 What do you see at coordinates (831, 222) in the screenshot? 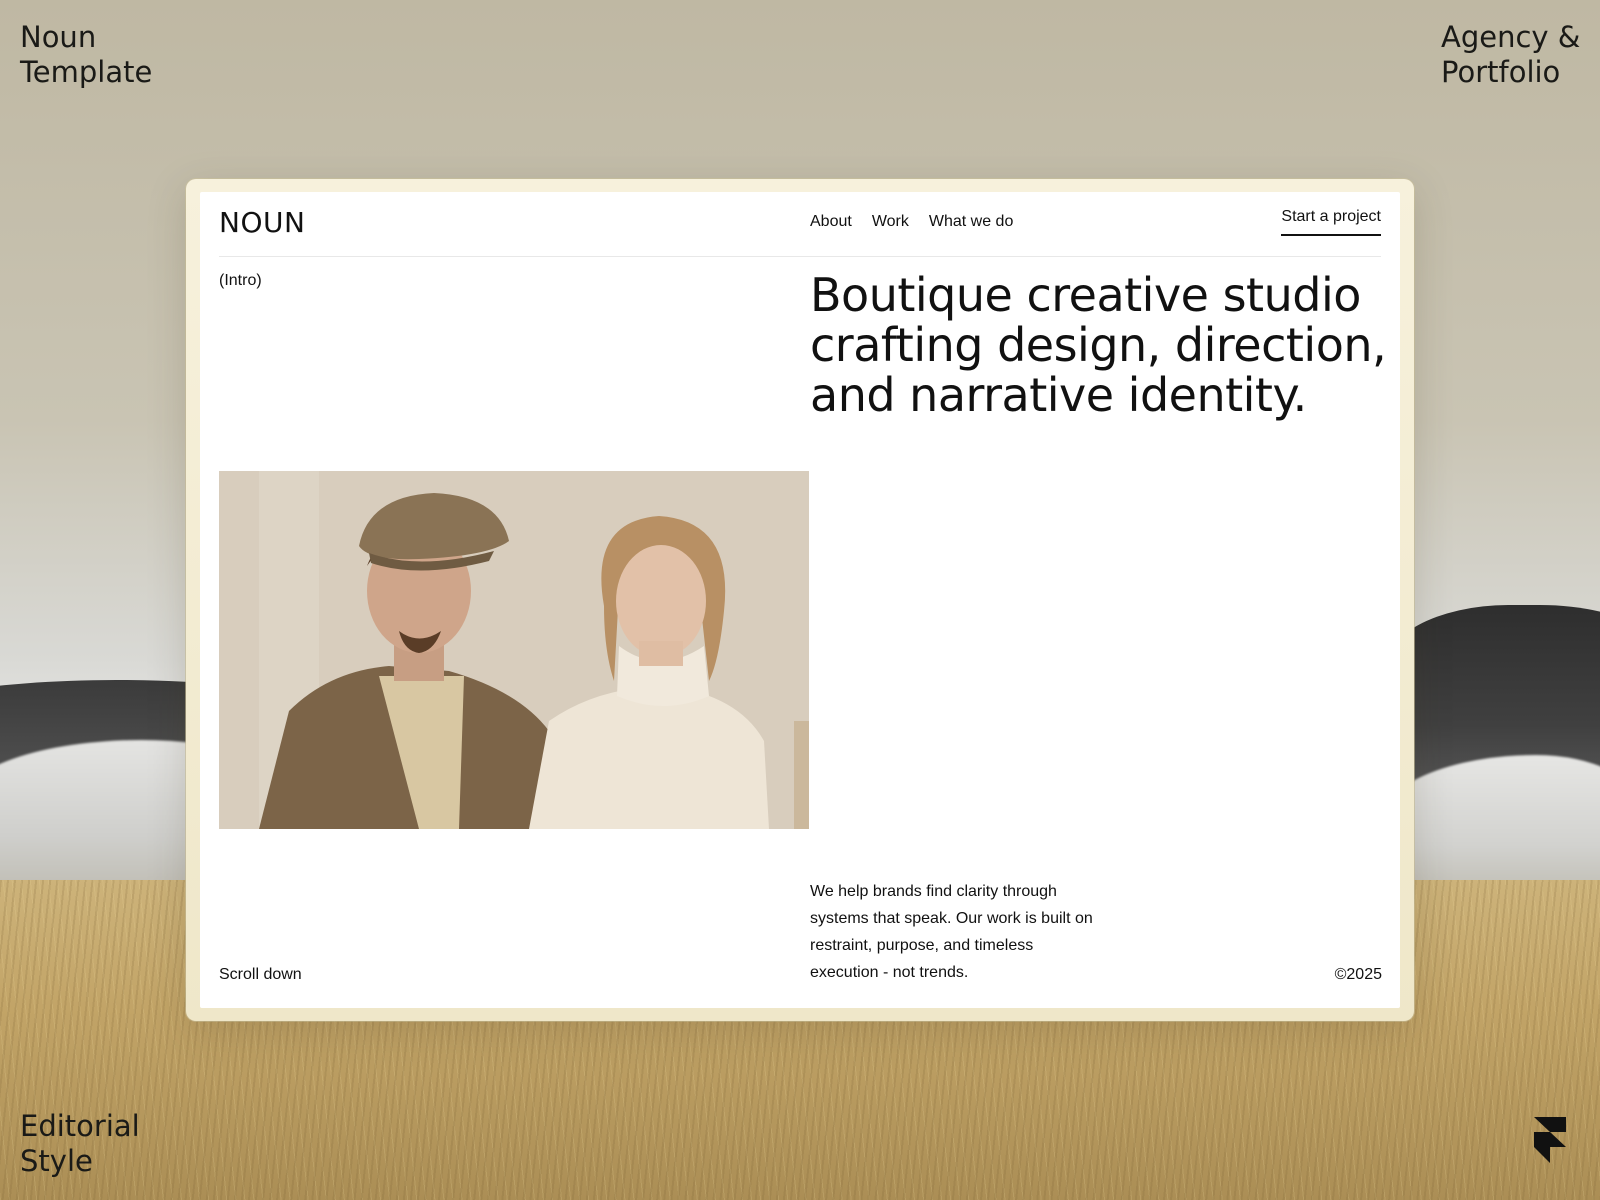
I see `nav-link-about: About` at bounding box center [831, 222].